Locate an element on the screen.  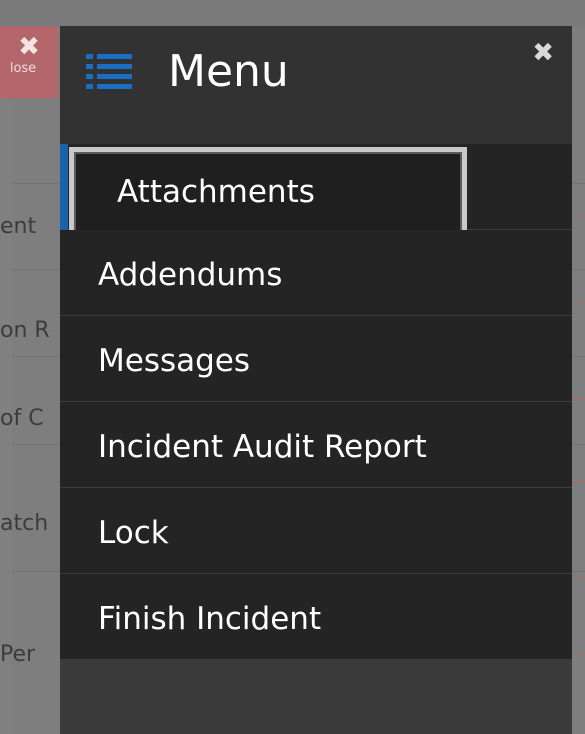
menu-header: Menu ✖ is located at coordinates (316, 85).